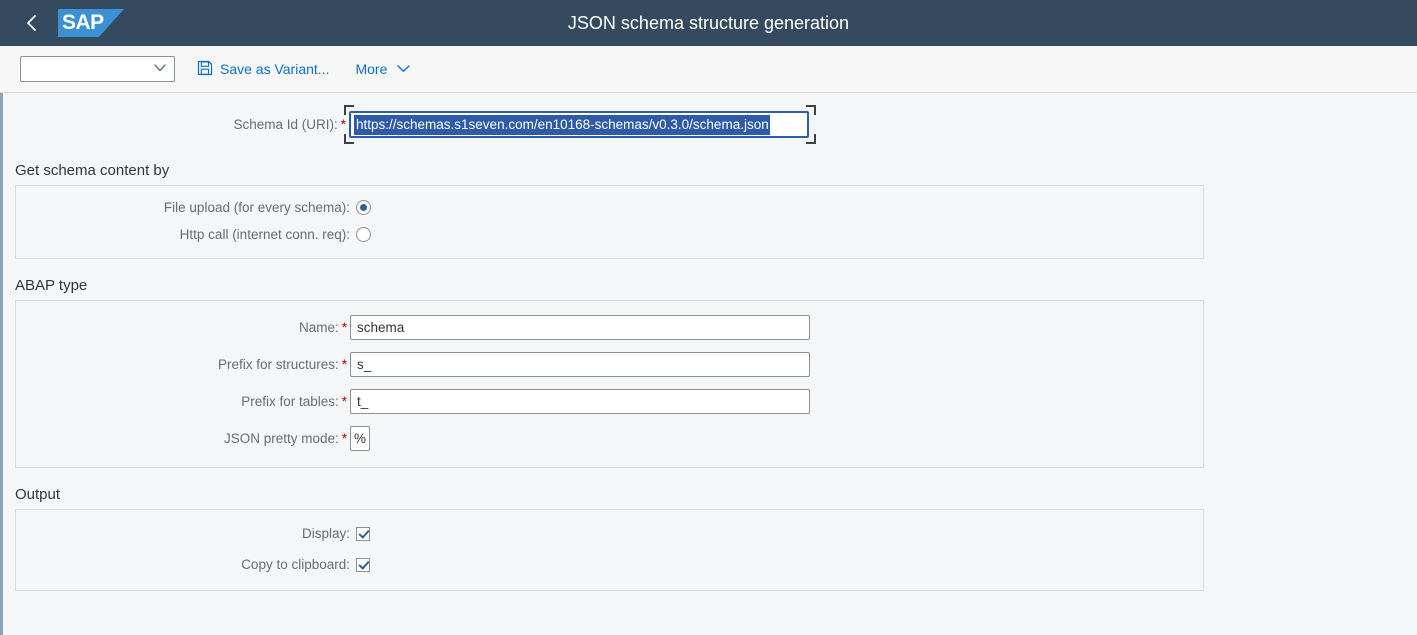  Describe the element at coordinates (183, 438) in the screenshot. I see `json-pretty-mode-label-cell: JSON pretty mode: *` at that location.